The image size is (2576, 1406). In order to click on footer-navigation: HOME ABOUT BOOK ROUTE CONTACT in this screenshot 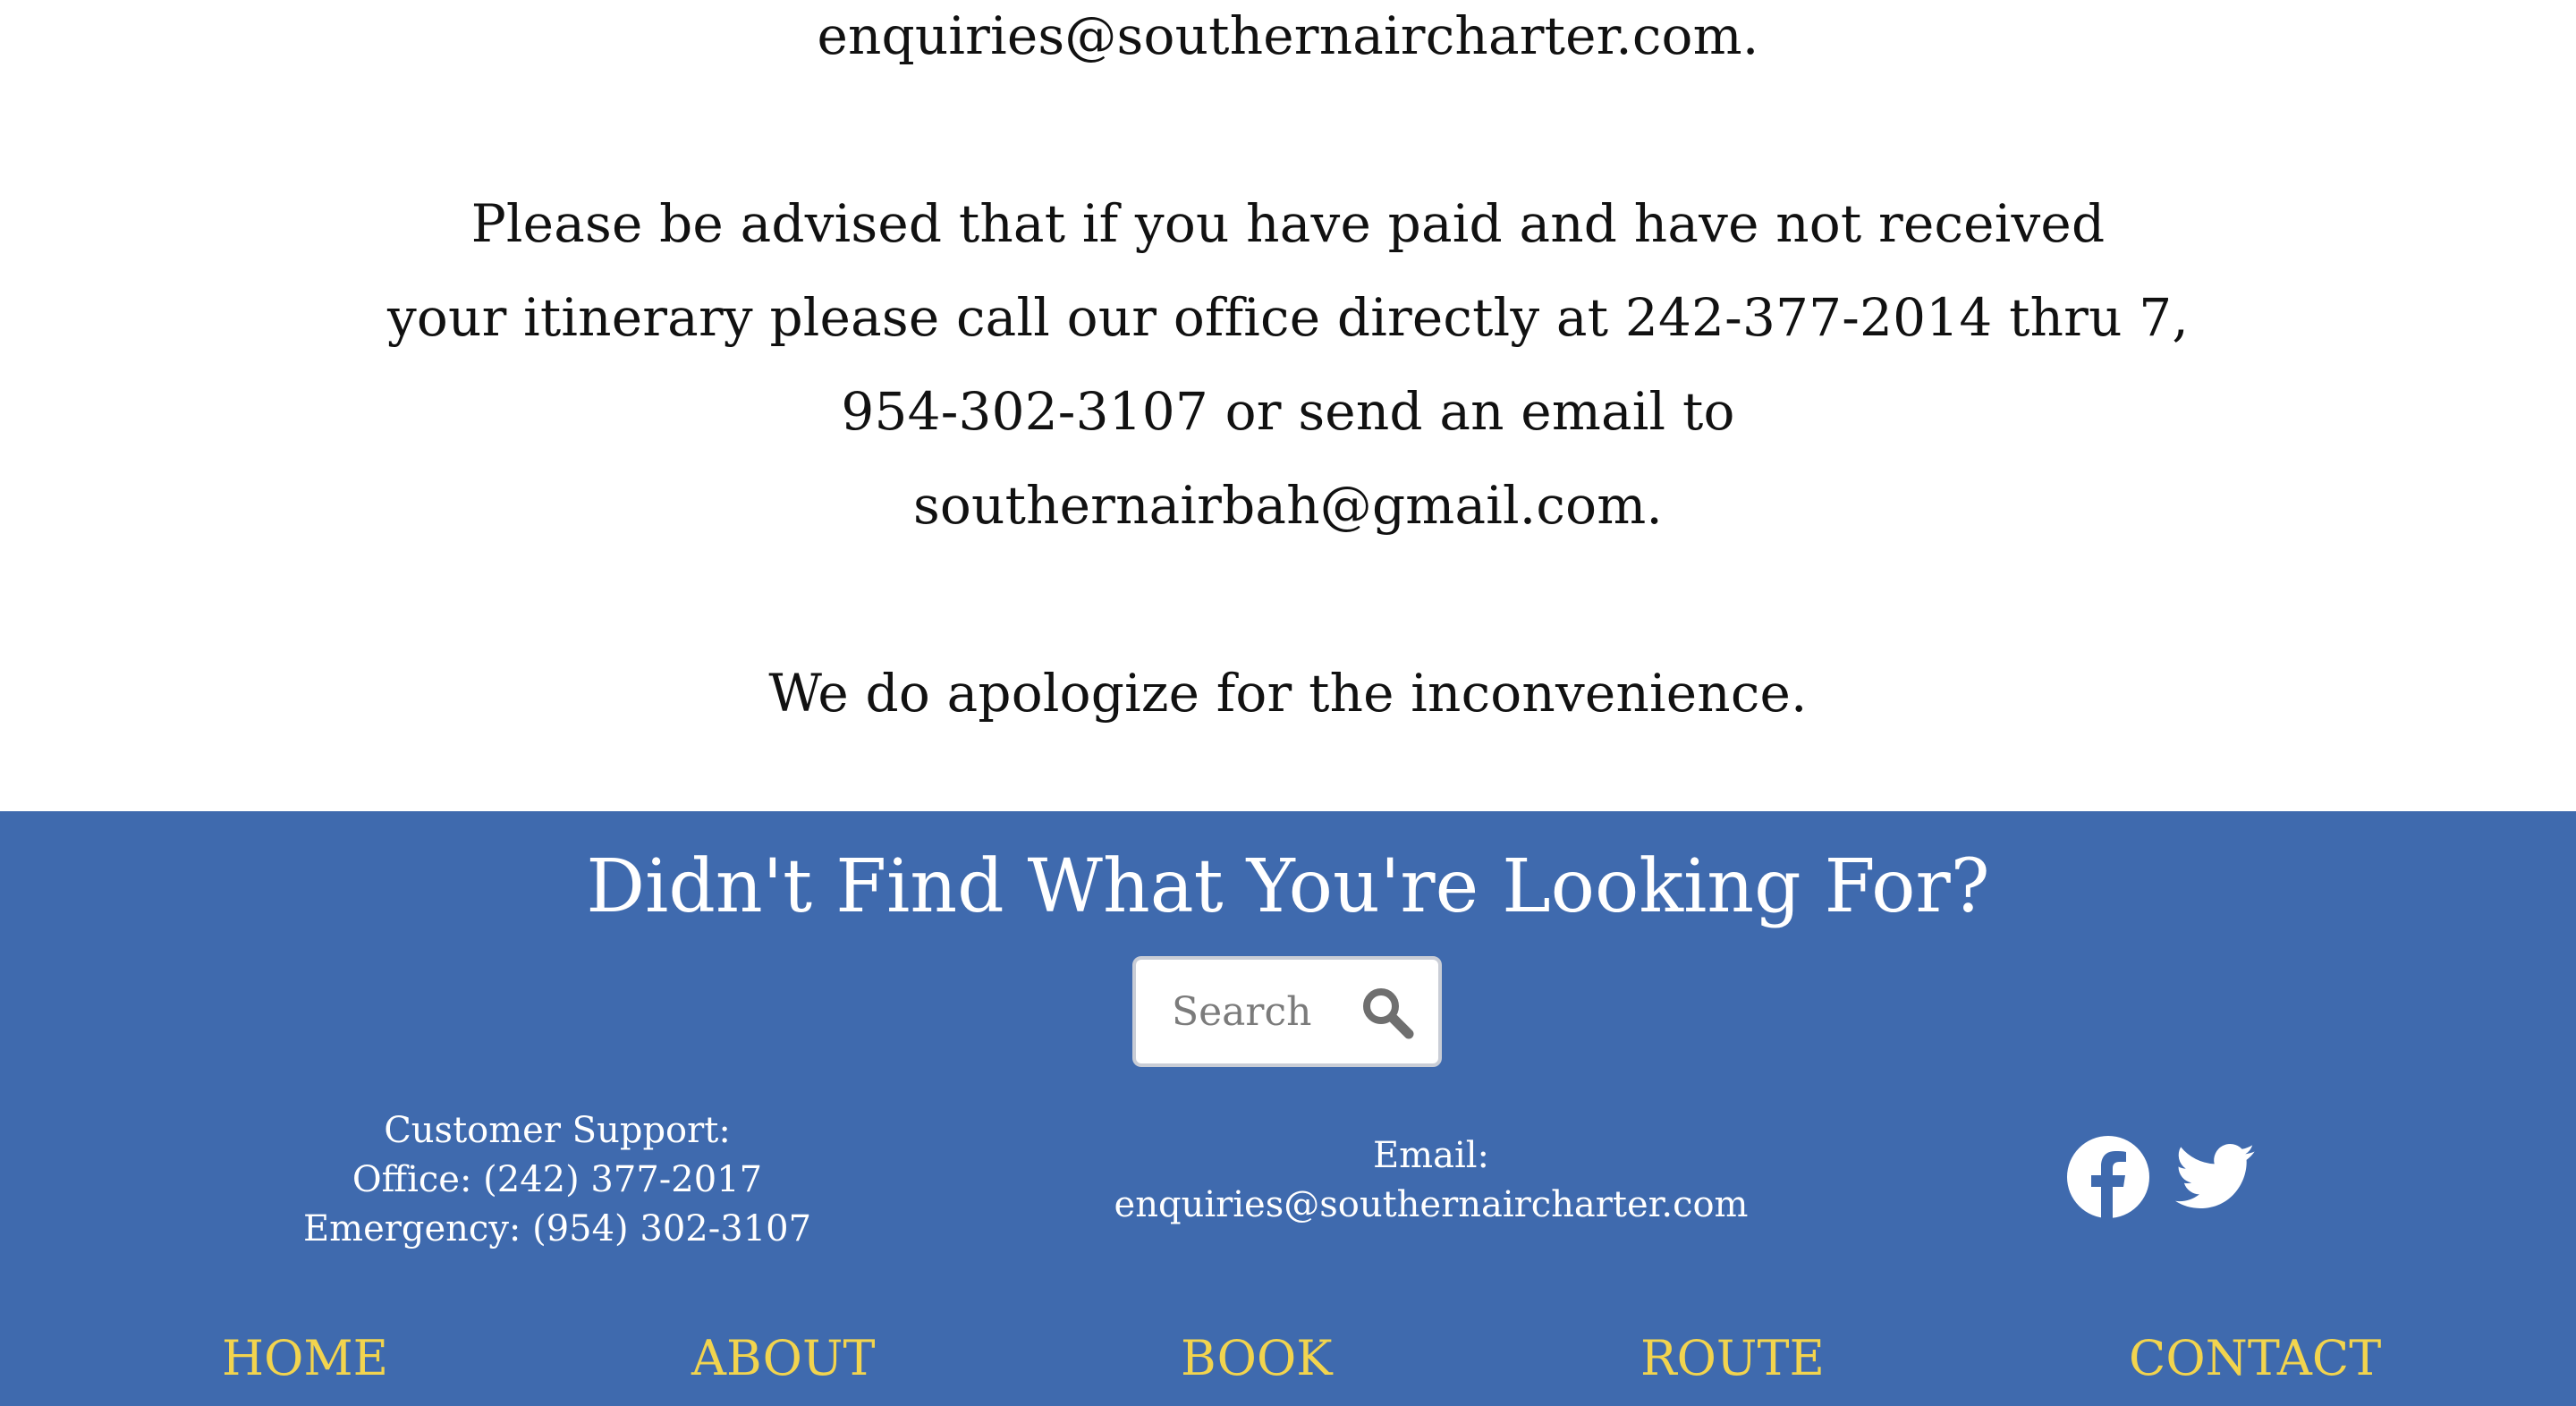, I will do `click(1288, 1359)`.